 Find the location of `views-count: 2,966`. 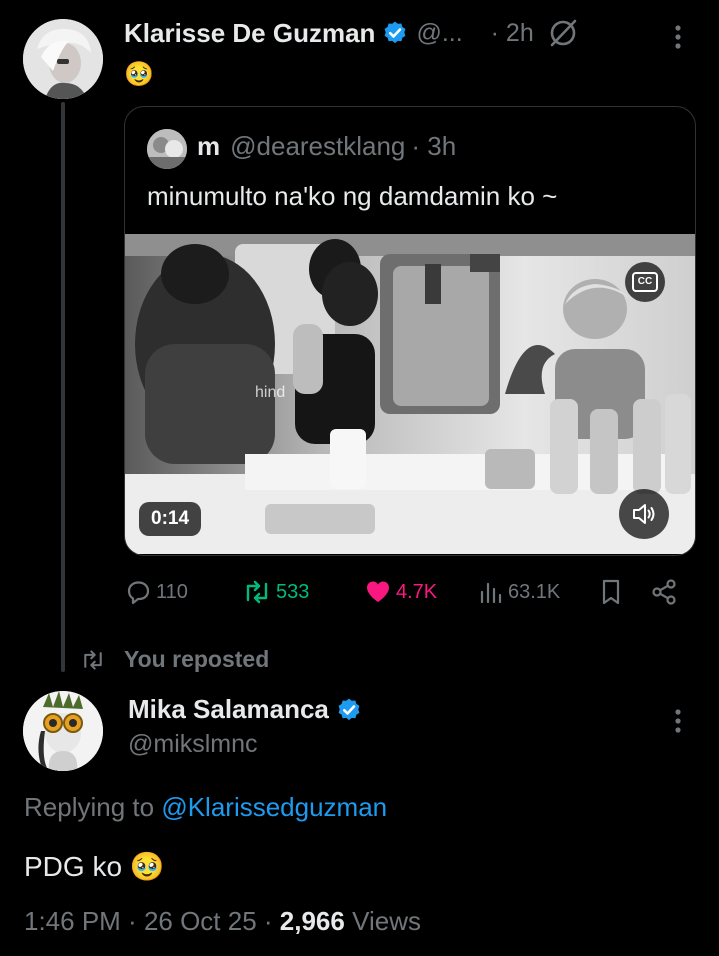

views-count: 2,966 is located at coordinates (312, 921).